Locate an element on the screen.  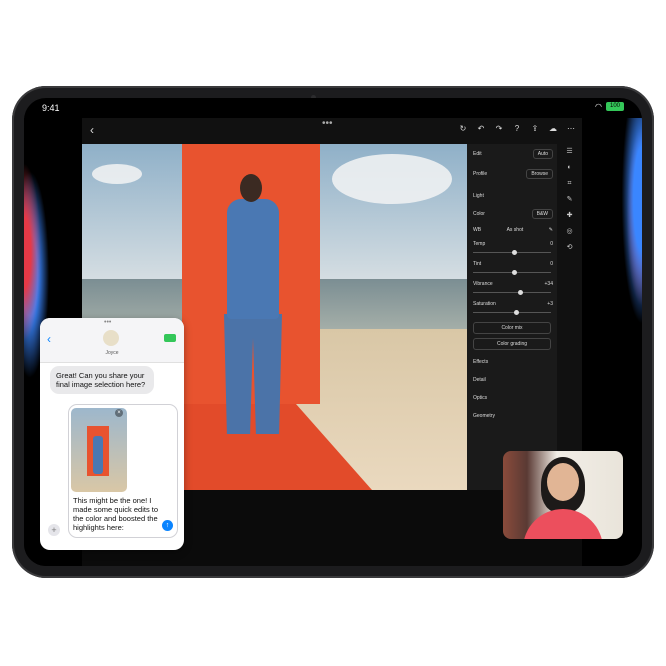
contact-name: Joyce is located at coordinates (112, 353).